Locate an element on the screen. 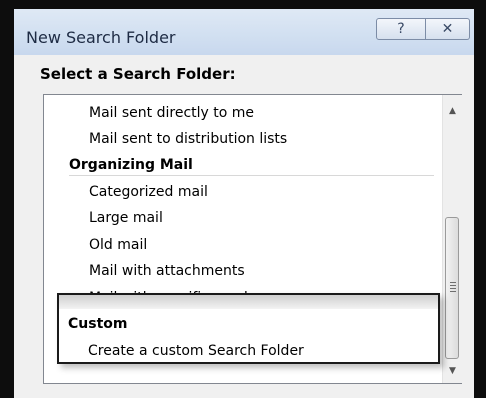 This screenshot has width=486, height=398. group-separator is located at coordinates (251, 175).